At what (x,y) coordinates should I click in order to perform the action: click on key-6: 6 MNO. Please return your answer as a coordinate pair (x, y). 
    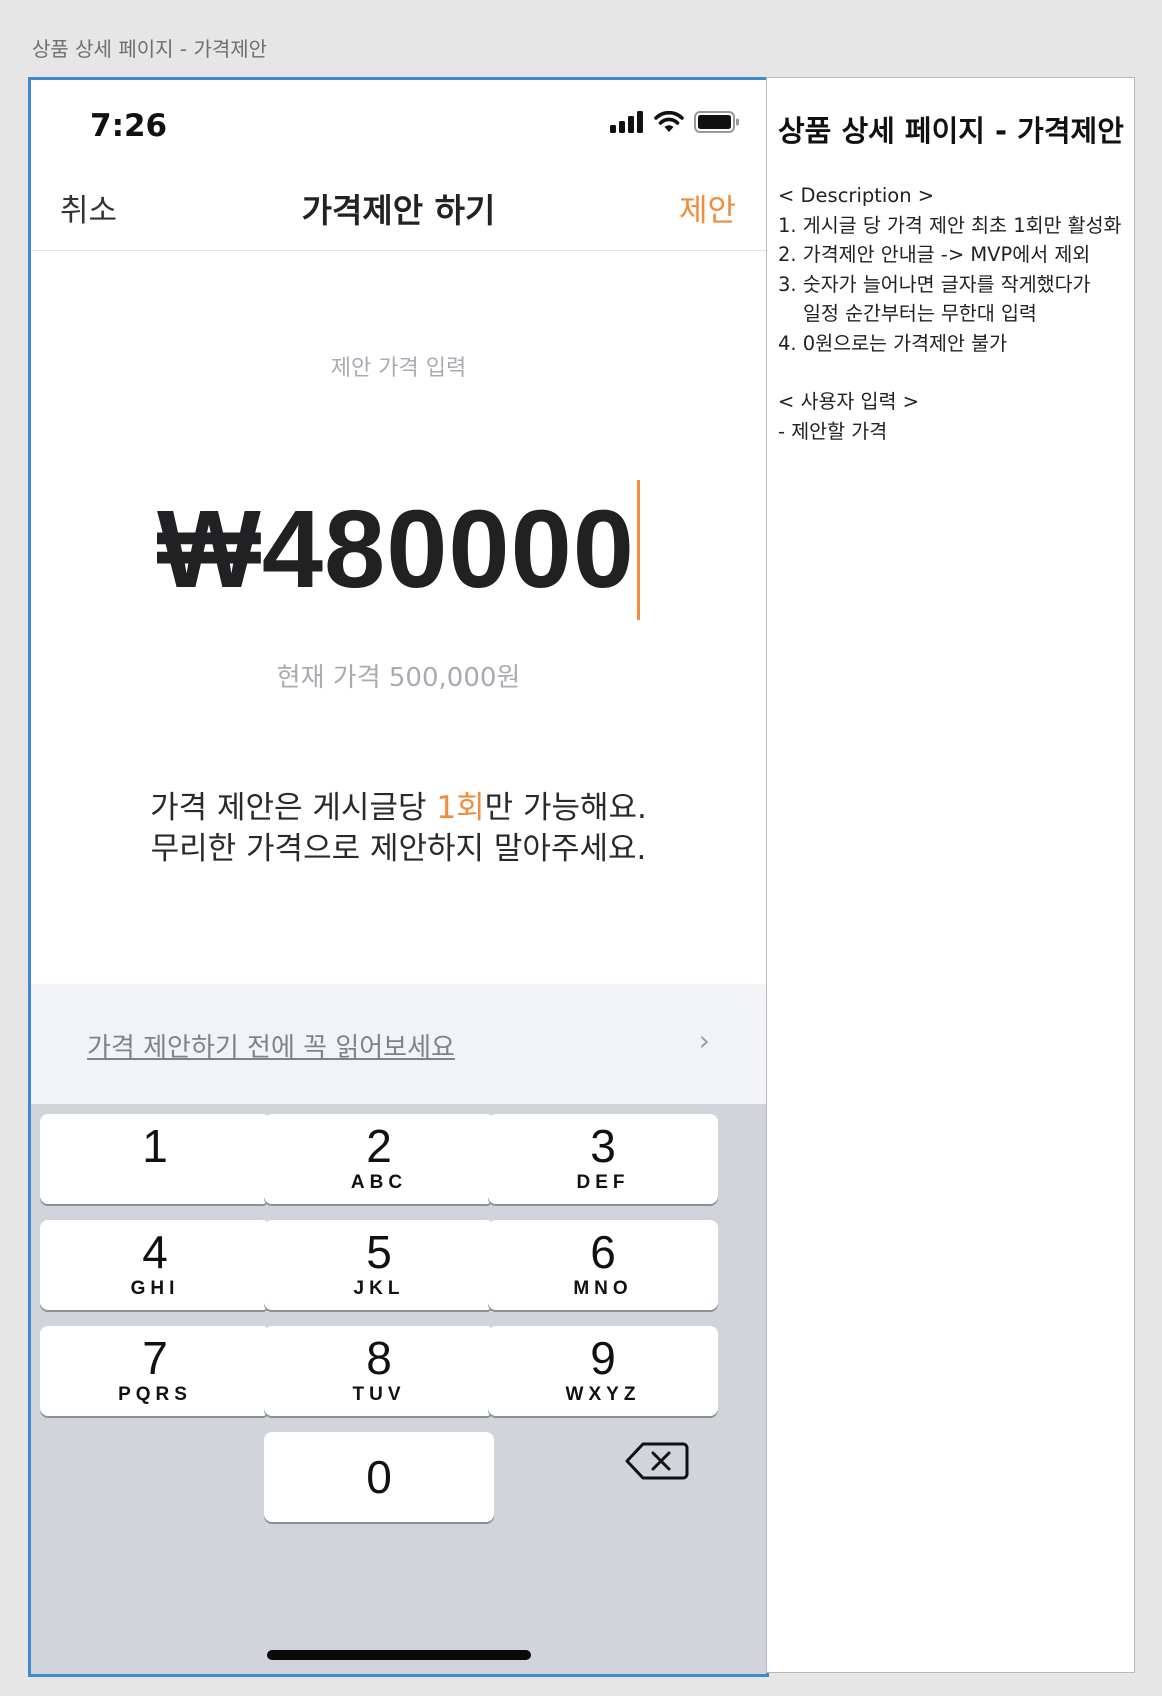
    Looking at the image, I should click on (603, 1265).